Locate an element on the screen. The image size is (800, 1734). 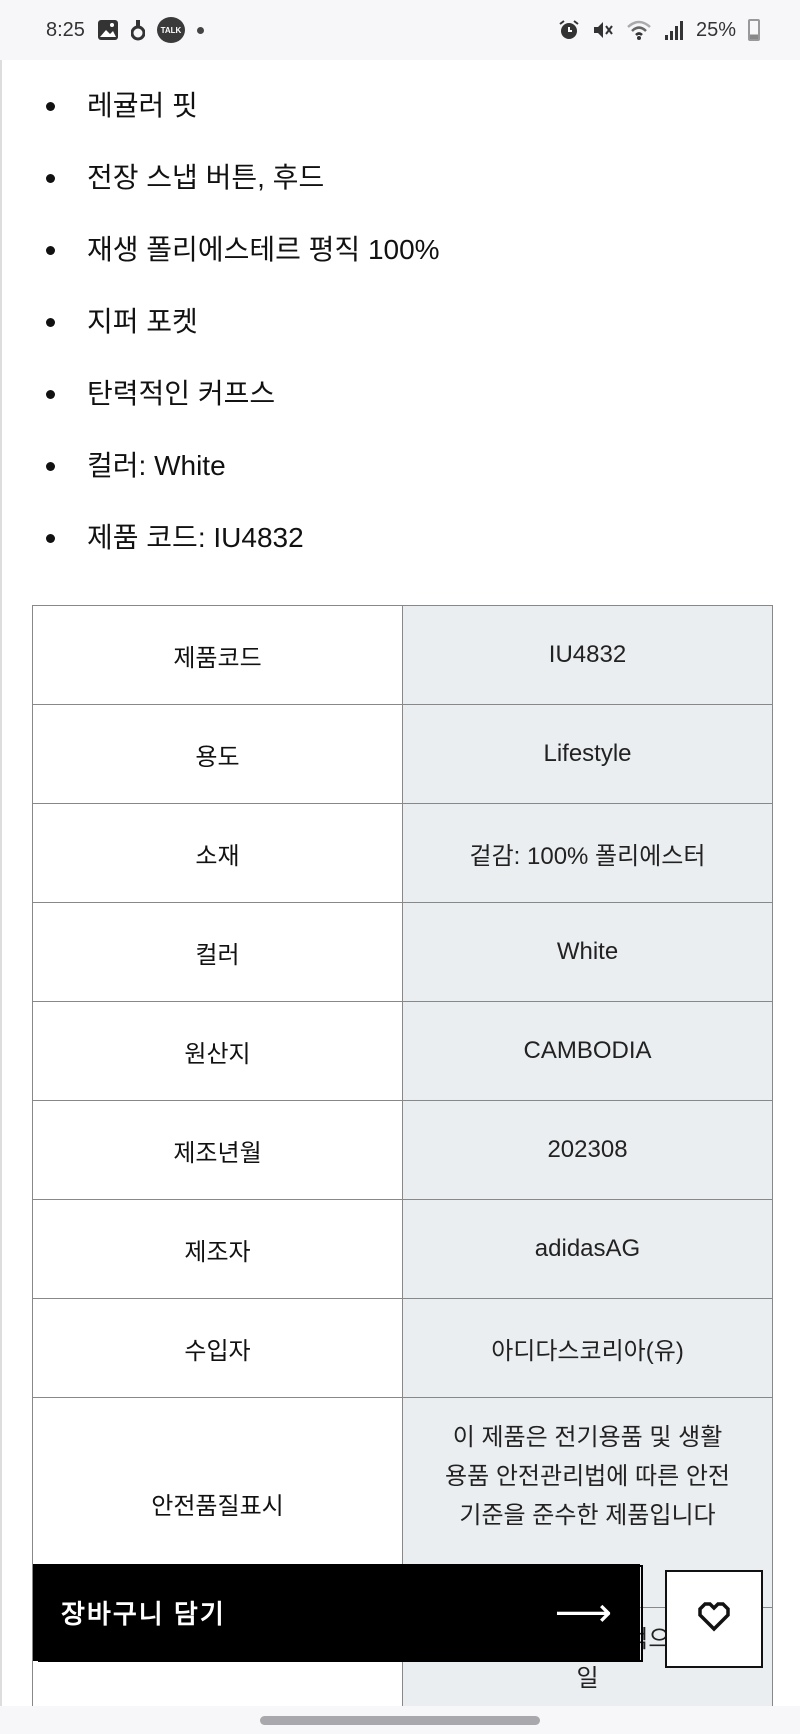
home-gesture-handle is located at coordinates (400, 1720).